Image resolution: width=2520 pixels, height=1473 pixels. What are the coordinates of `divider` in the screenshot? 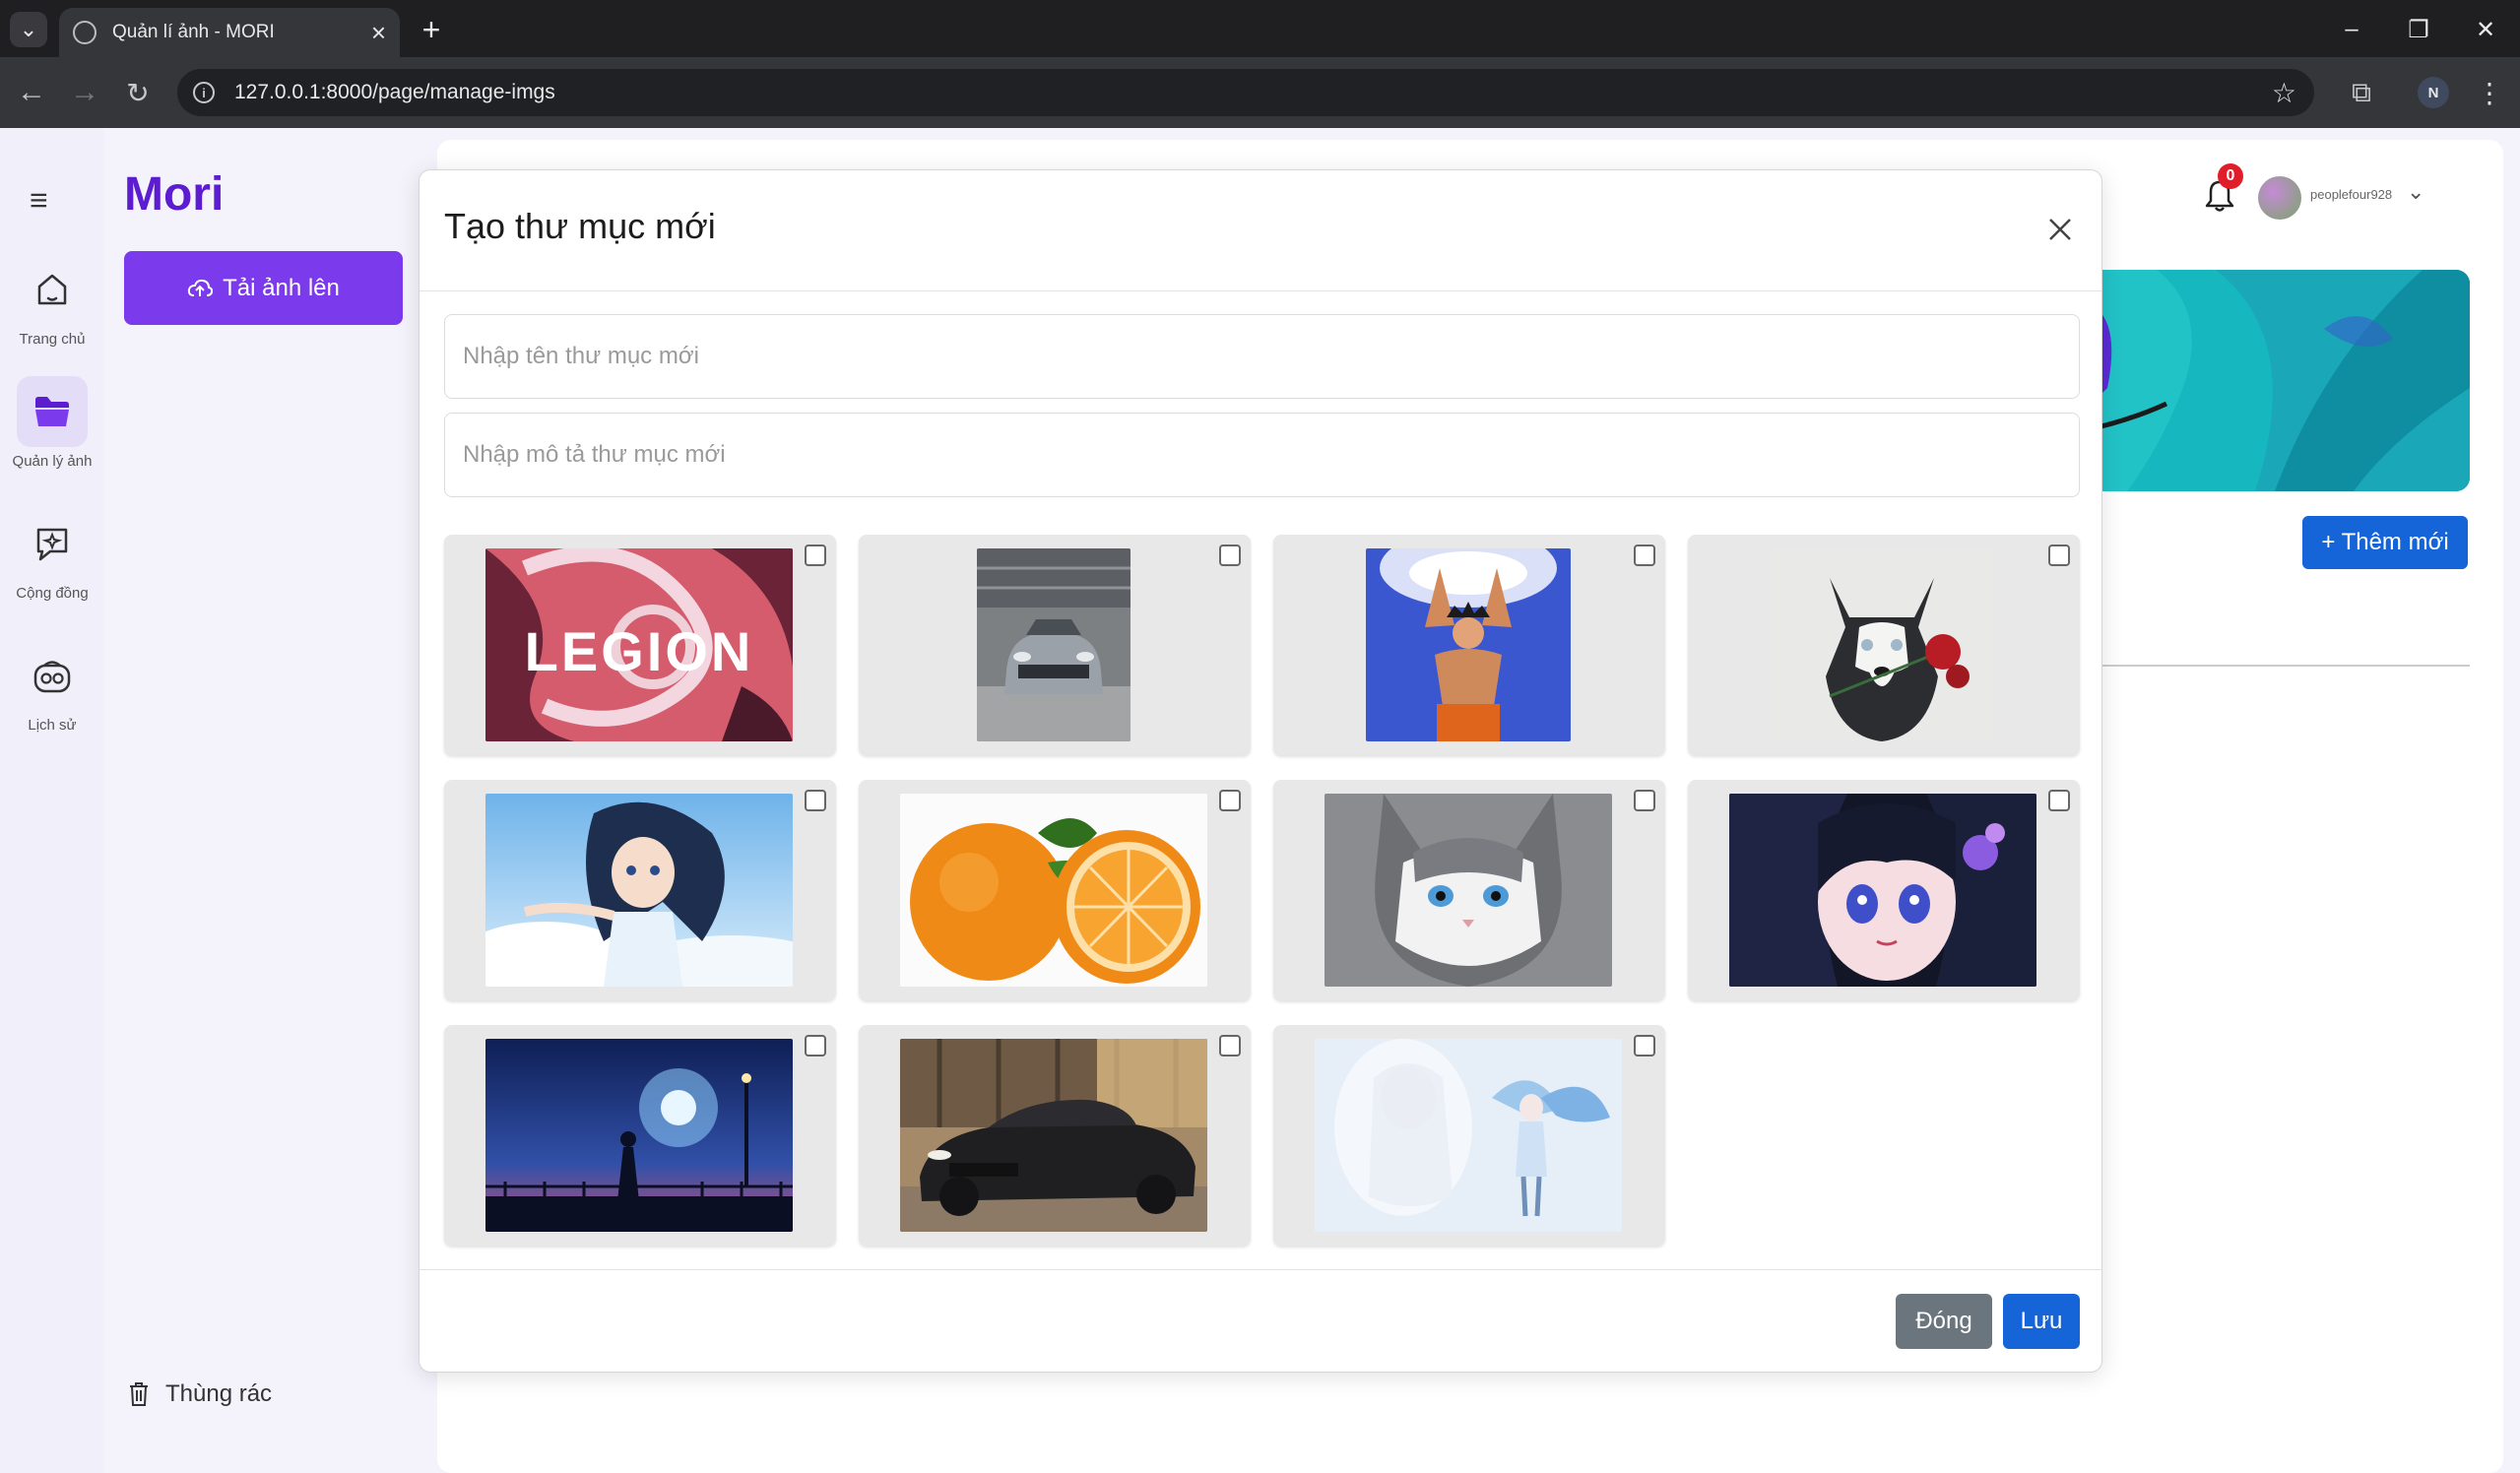 It's located at (2285, 666).